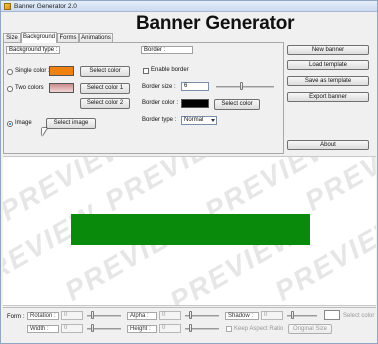 The width and height of the screenshot is (378, 344). I want to click on keep-aspect-ratio-label: Keep Aspect Ratio, so click(259, 329).